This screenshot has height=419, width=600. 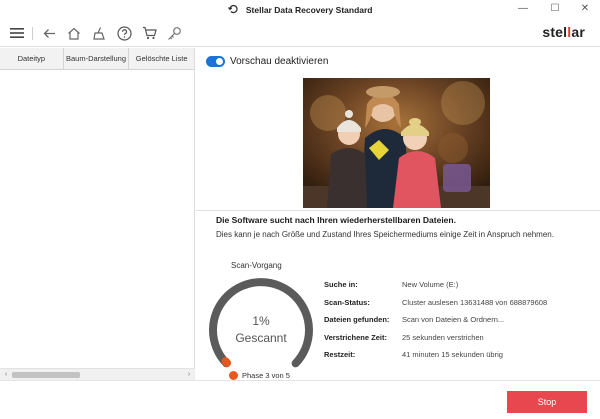 I want to click on phase-indicator: Phase 3 von 5, so click(x=259, y=375).